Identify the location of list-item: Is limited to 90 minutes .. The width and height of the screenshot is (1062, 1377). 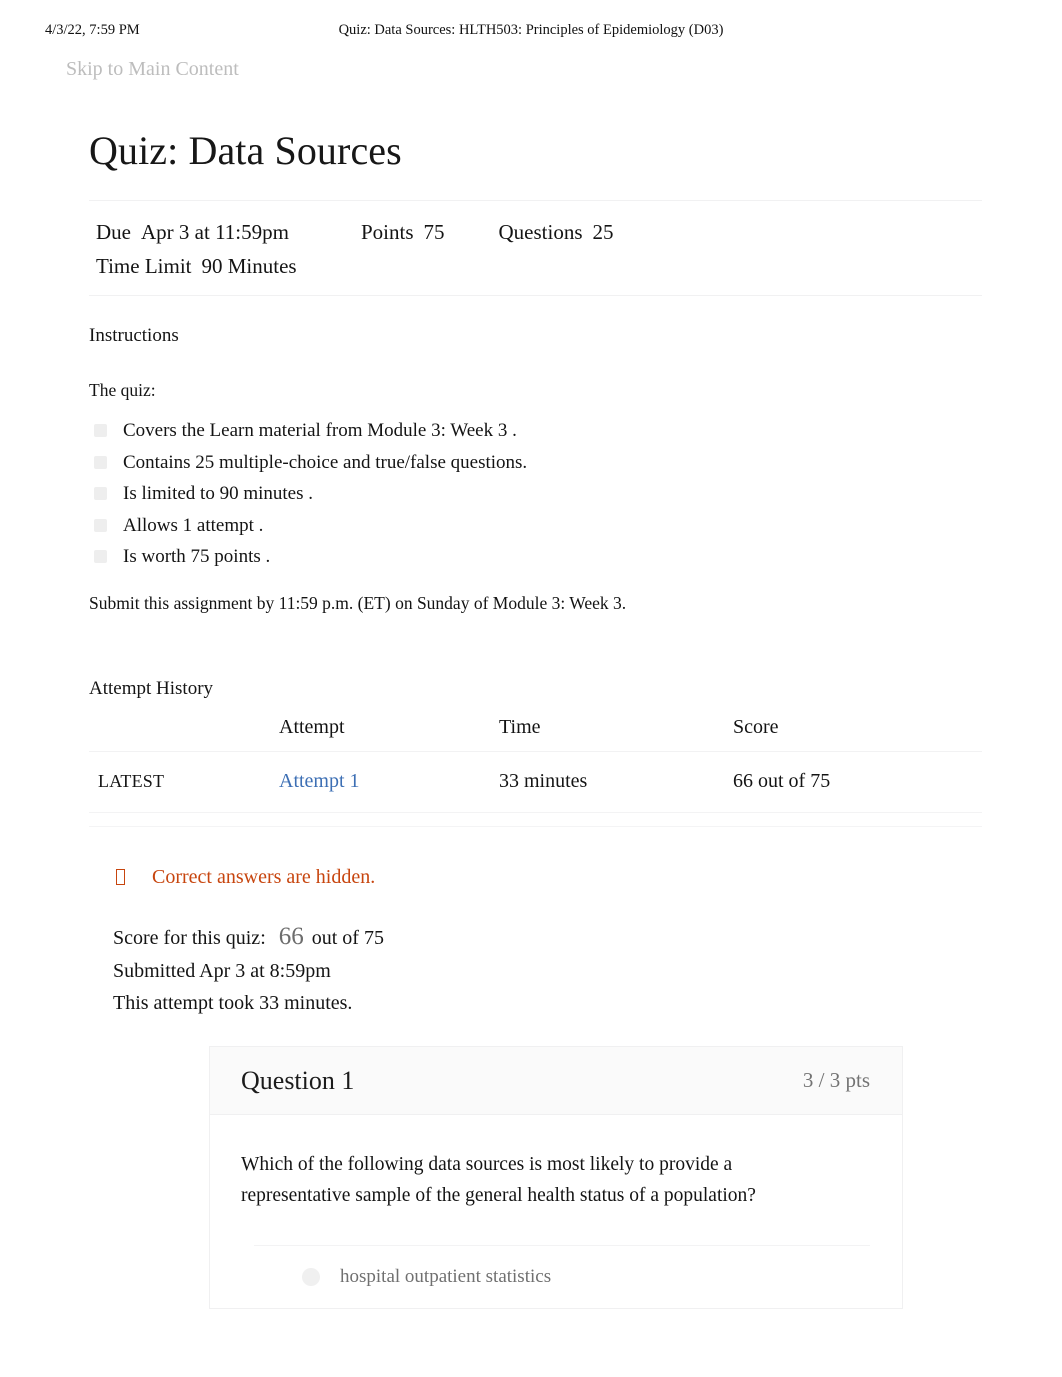
(535, 494).